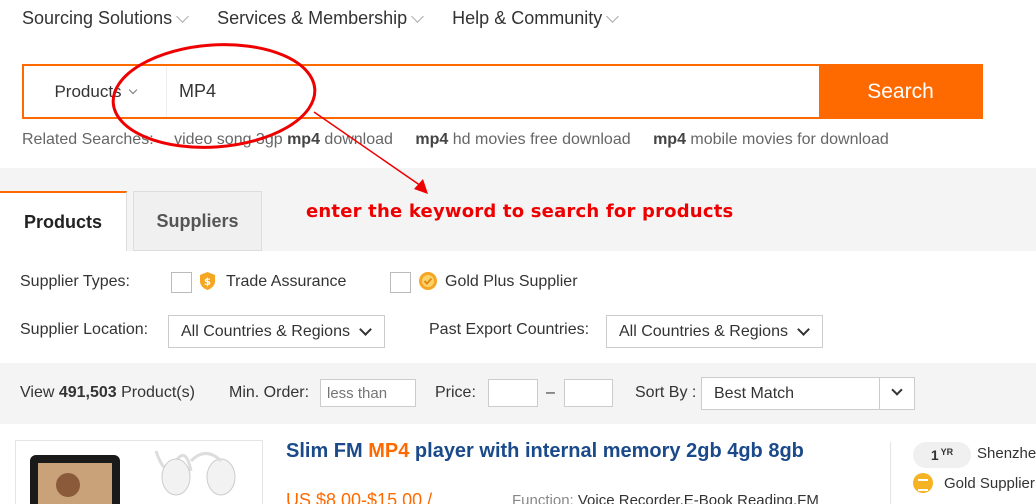 This screenshot has height=504, width=1036. Describe the element at coordinates (84, 329) in the screenshot. I see `supplier-location-label: Supplier Location:` at that location.